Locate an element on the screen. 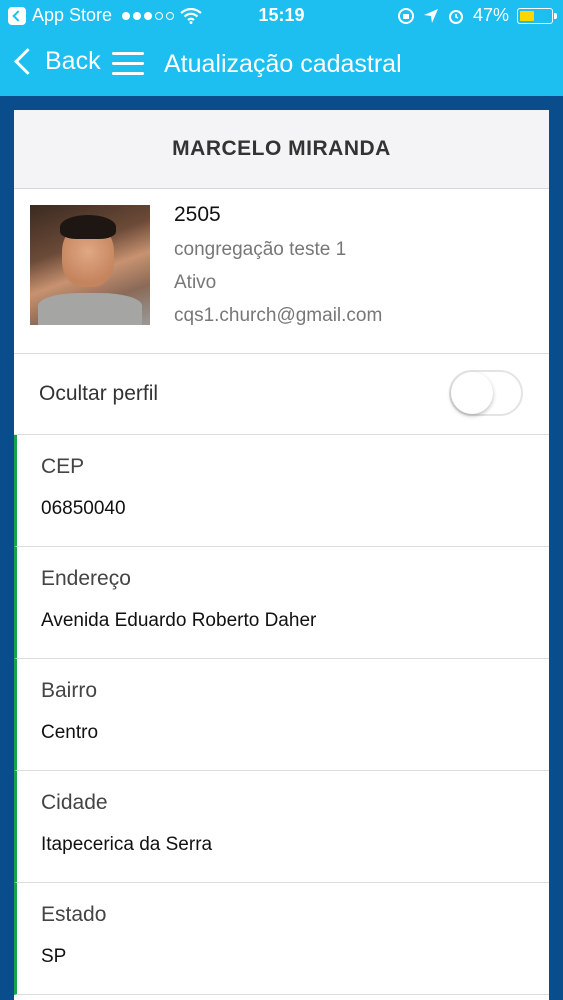 The height and width of the screenshot is (1000, 563). field-value: 06850040 is located at coordinates (83, 508).